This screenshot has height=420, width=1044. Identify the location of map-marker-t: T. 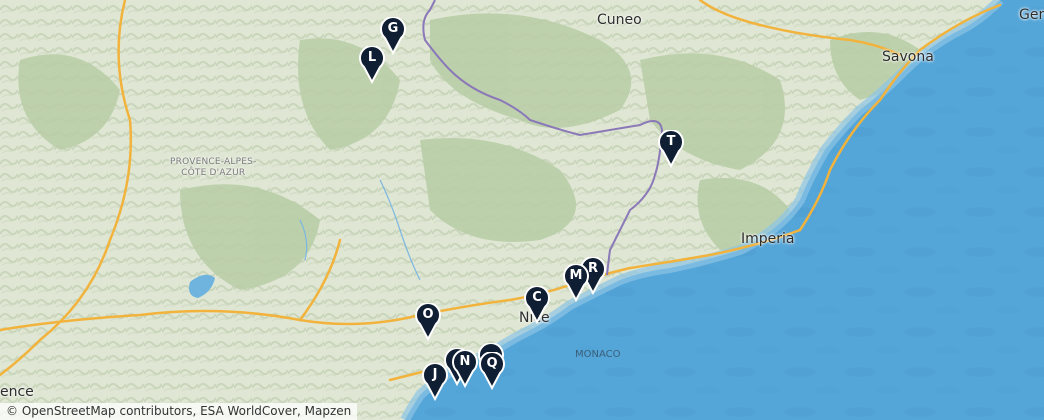
(671, 149).